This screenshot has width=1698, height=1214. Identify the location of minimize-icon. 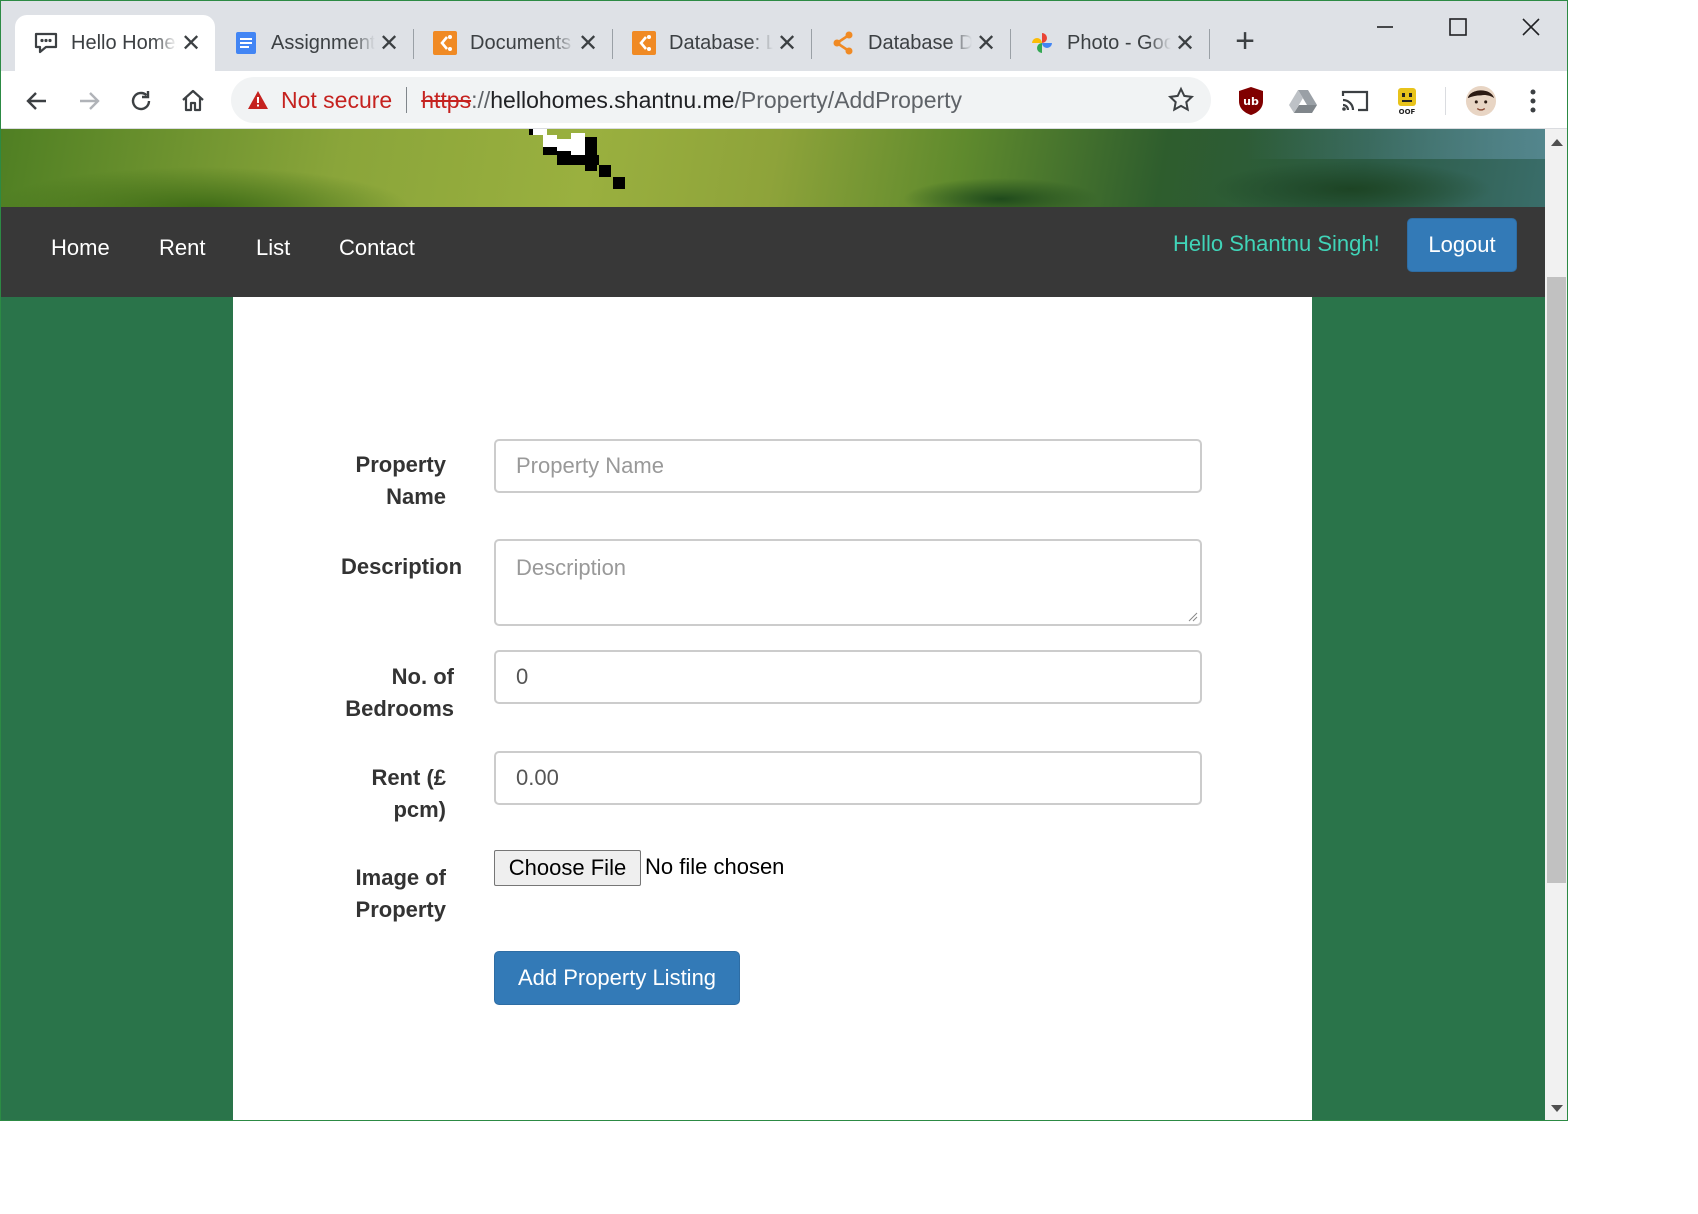
(1385, 27).